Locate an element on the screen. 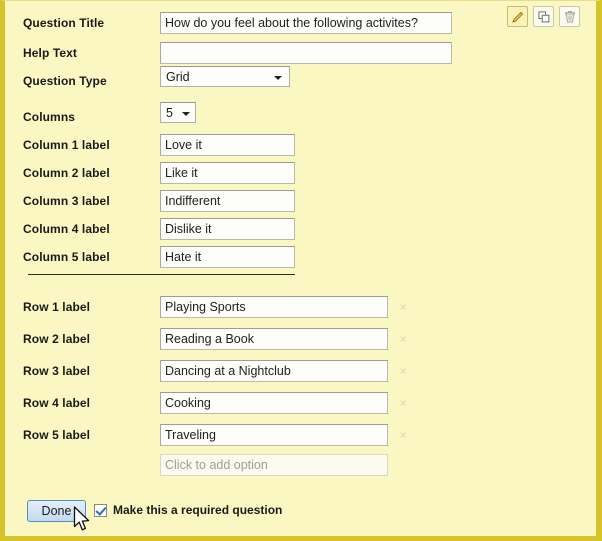  question-title-label: Question Title is located at coordinates (64, 23).